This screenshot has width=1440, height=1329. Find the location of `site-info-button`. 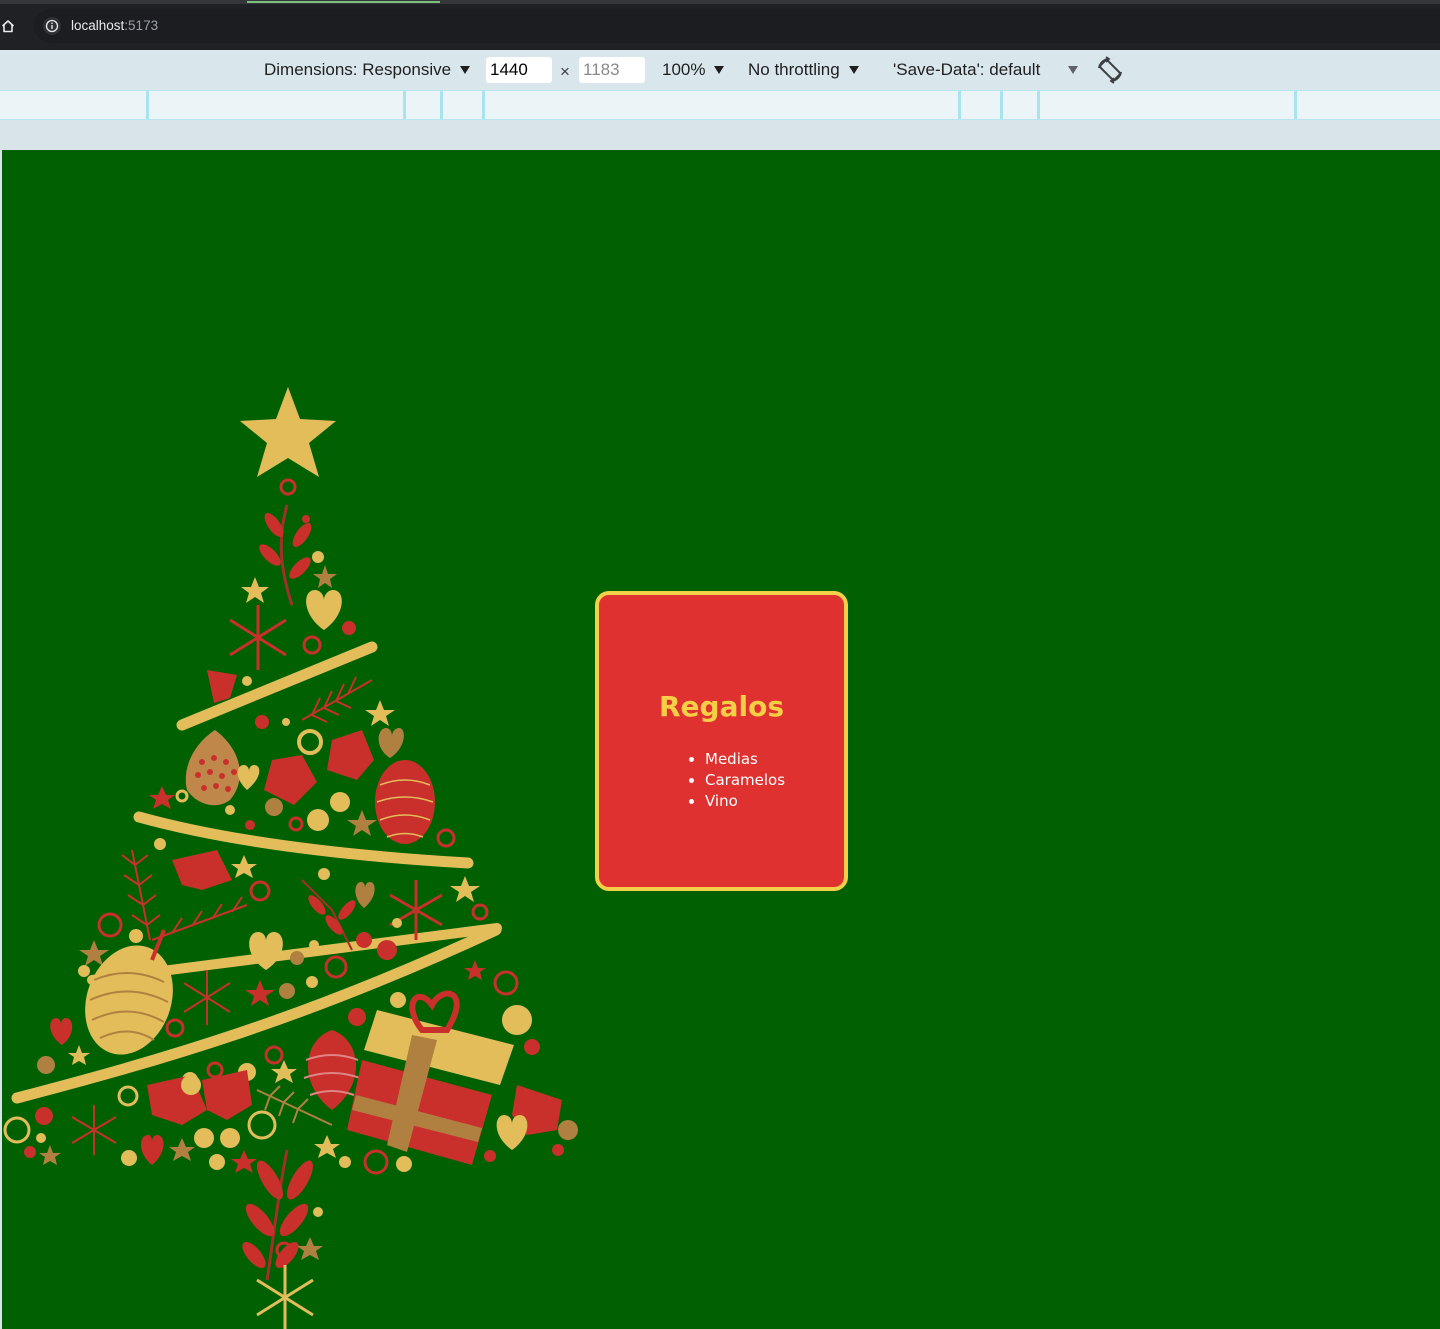

site-info-button is located at coordinates (52, 26).